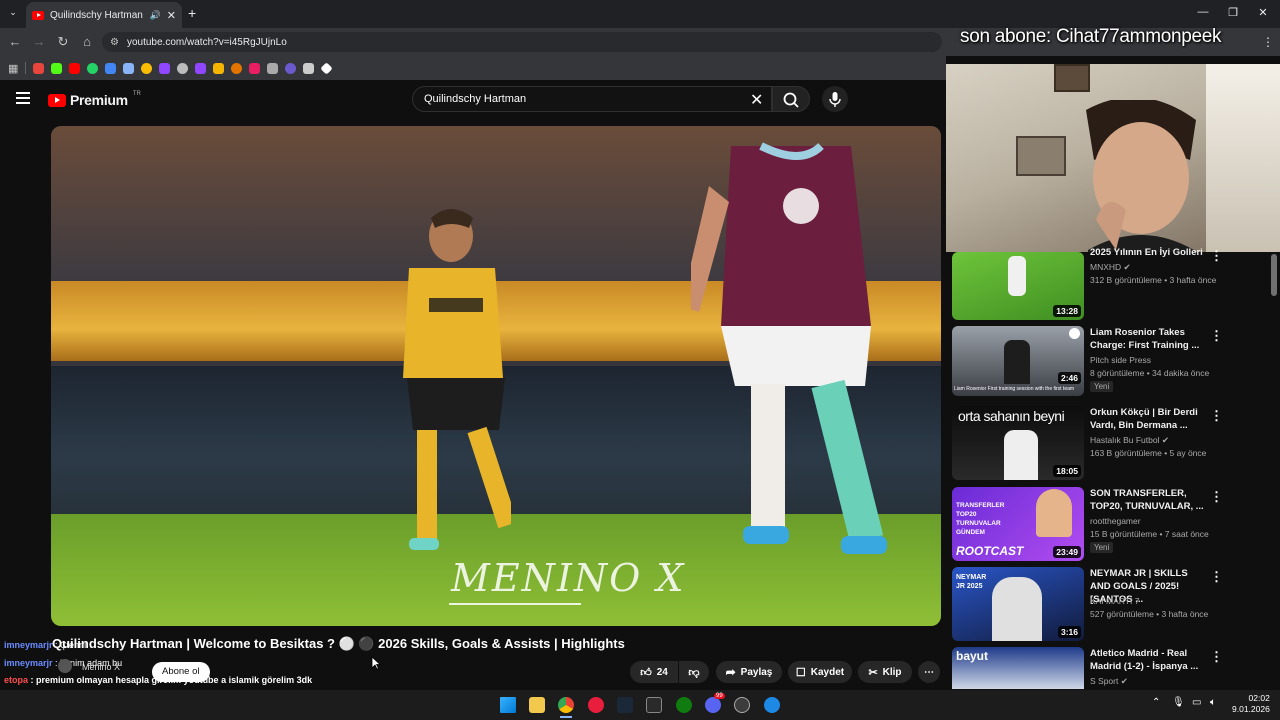  Describe the element at coordinates (183, 68) in the screenshot. I see `bookmark-globe-icon` at that location.